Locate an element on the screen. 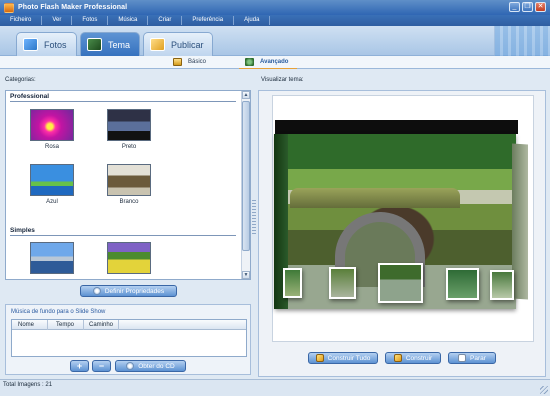 Image resolution: width=550 pixels, height=396 pixels. theme-thumb-azul is located at coordinates (52, 180).